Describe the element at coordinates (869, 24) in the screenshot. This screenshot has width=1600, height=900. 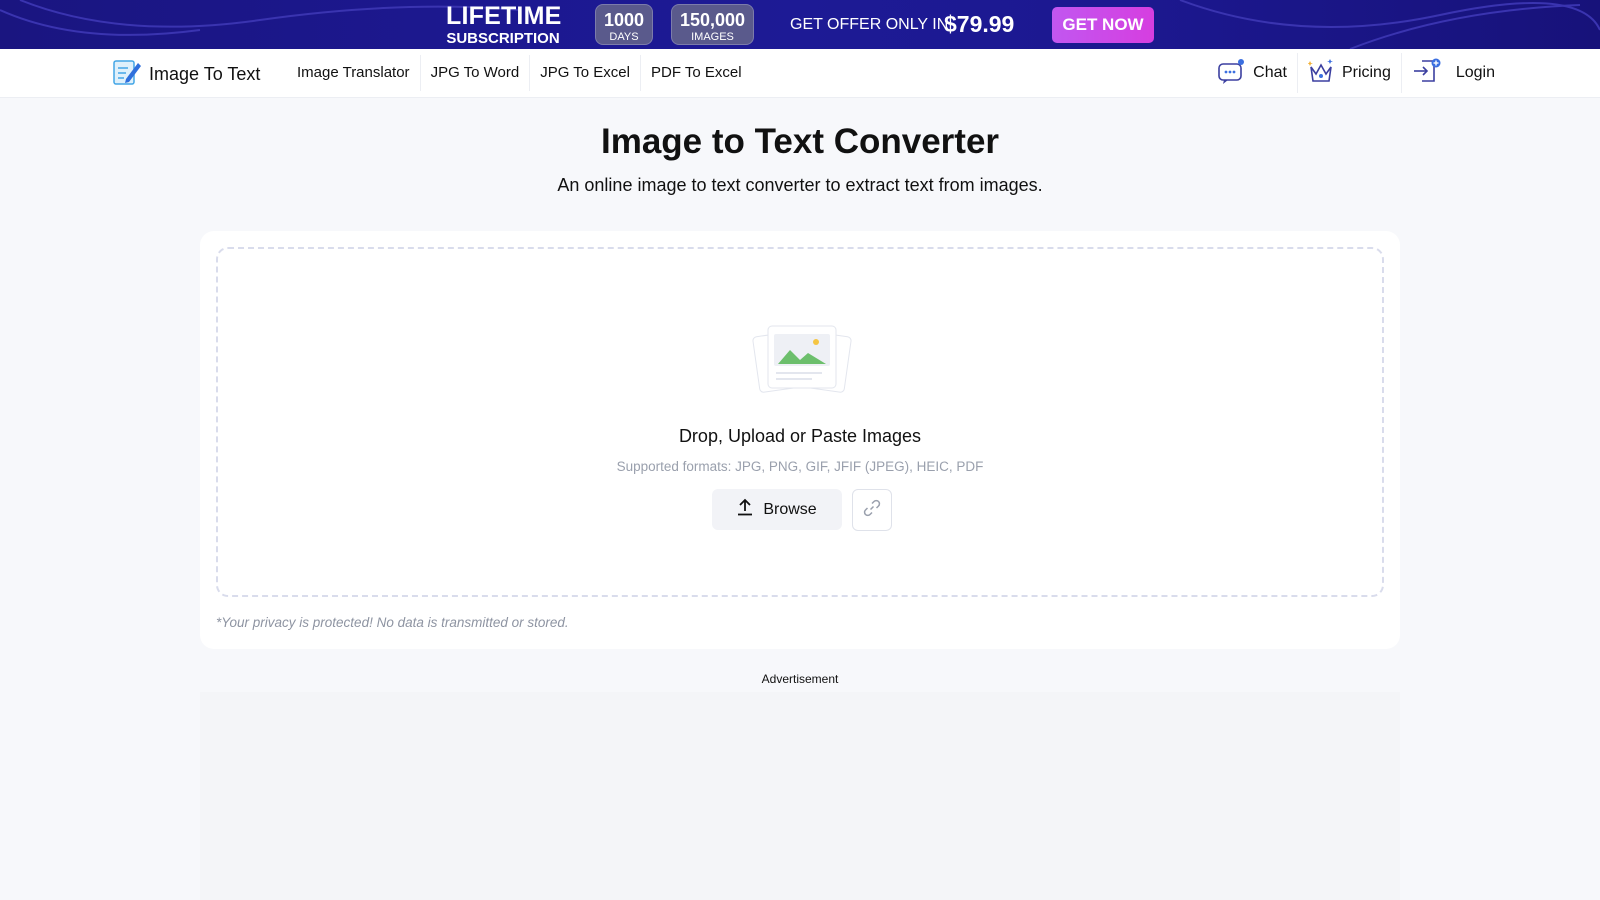
I see `offer-text: GET OFFER ONLY IN` at that location.